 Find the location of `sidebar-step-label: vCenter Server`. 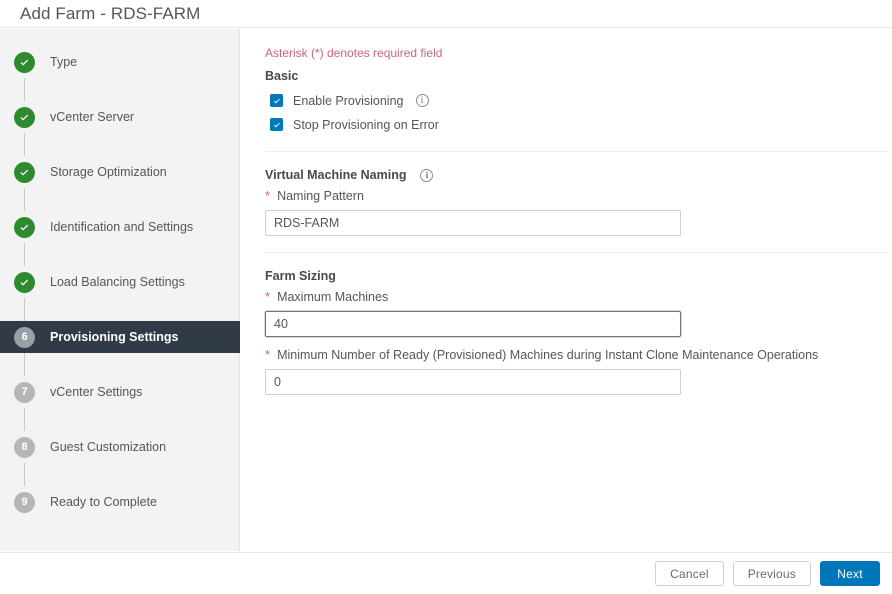

sidebar-step-label: vCenter Server is located at coordinates (92, 117).